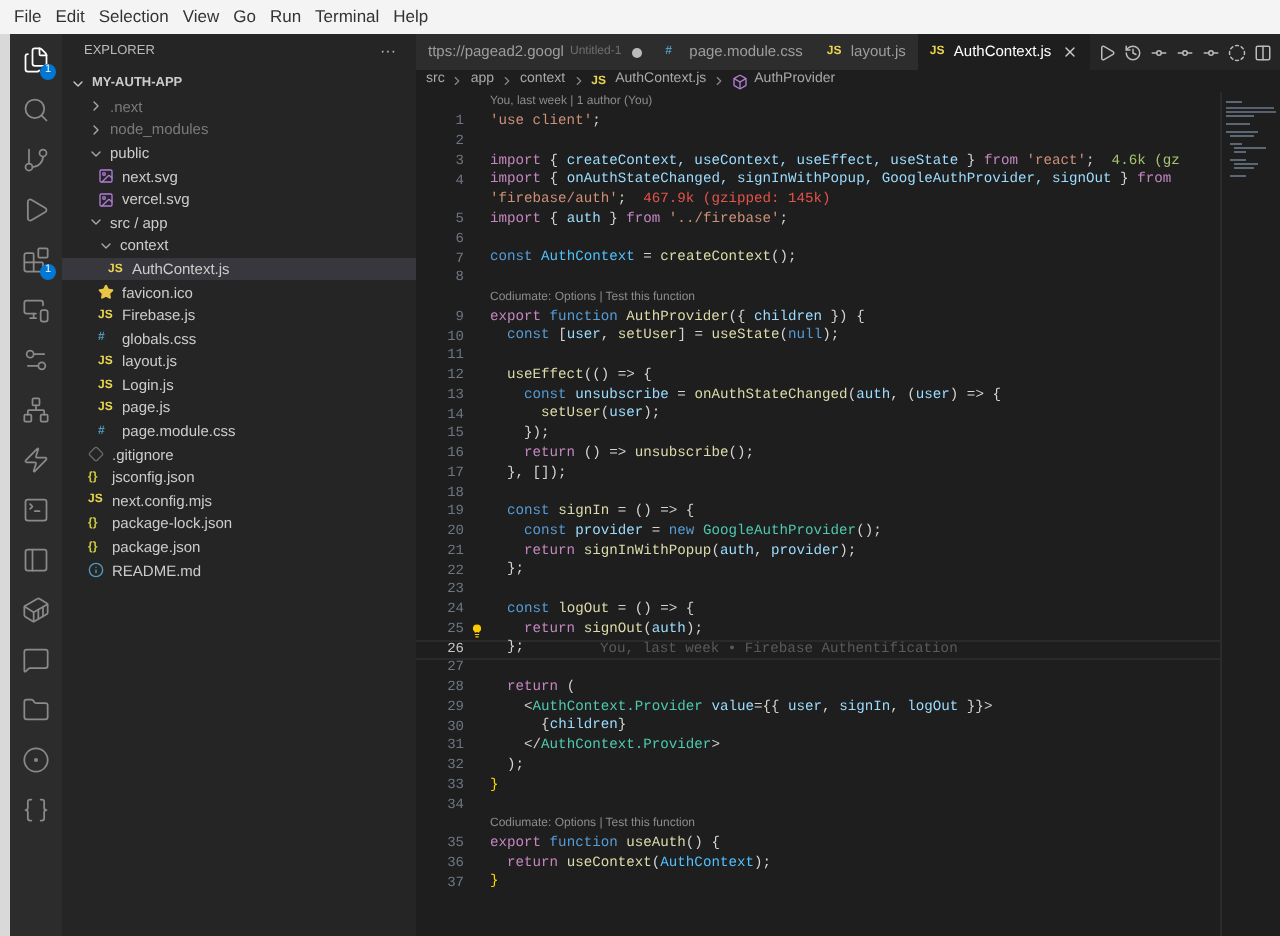 This screenshot has width=1280, height=936. Describe the element at coordinates (740, 81) in the screenshot. I see `cube-icon` at that location.